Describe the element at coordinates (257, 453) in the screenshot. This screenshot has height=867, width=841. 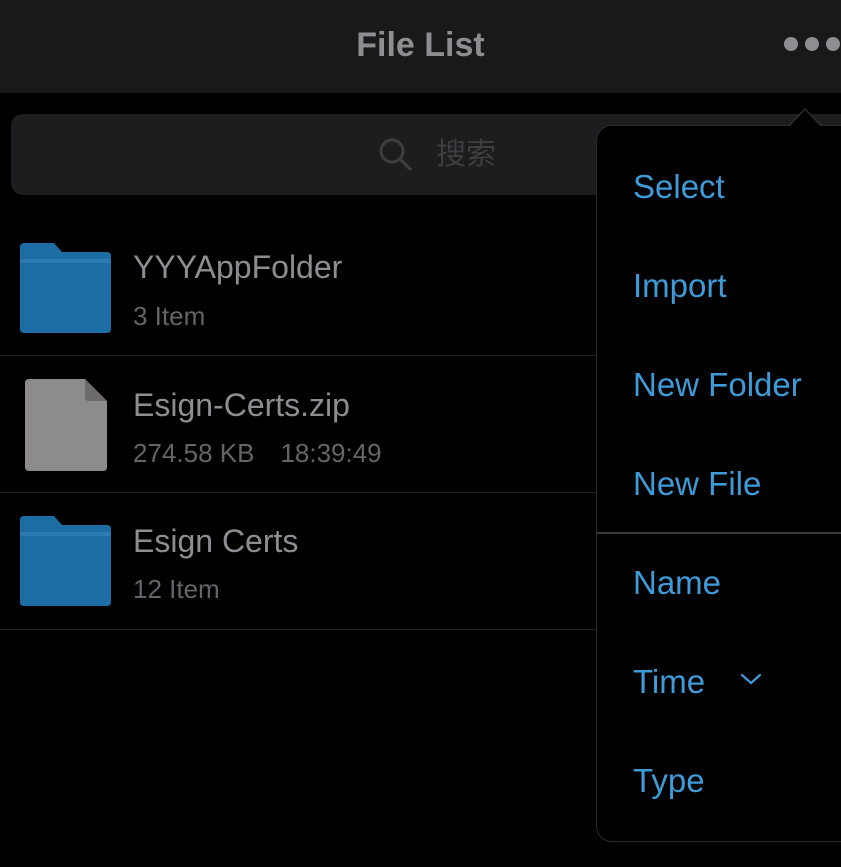
I see `file-meta: 274.58 KB 18:39:49` at that location.